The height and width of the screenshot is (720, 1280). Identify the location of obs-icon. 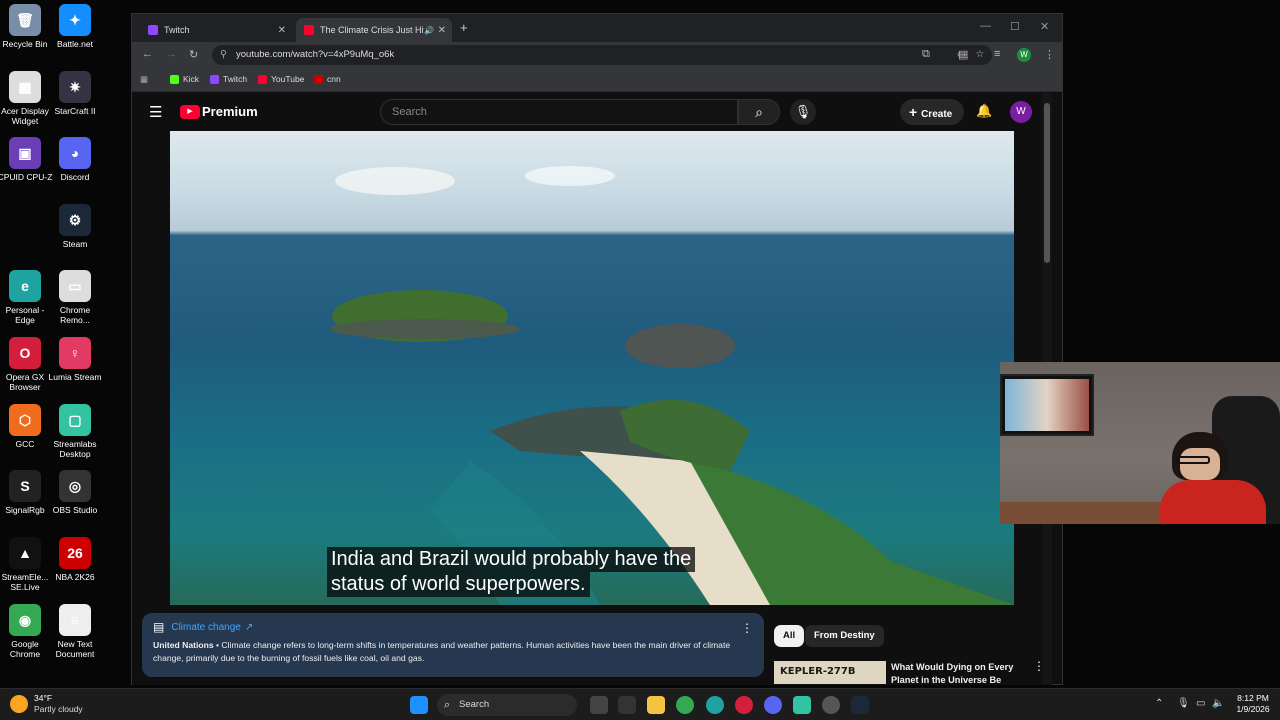
(831, 705).